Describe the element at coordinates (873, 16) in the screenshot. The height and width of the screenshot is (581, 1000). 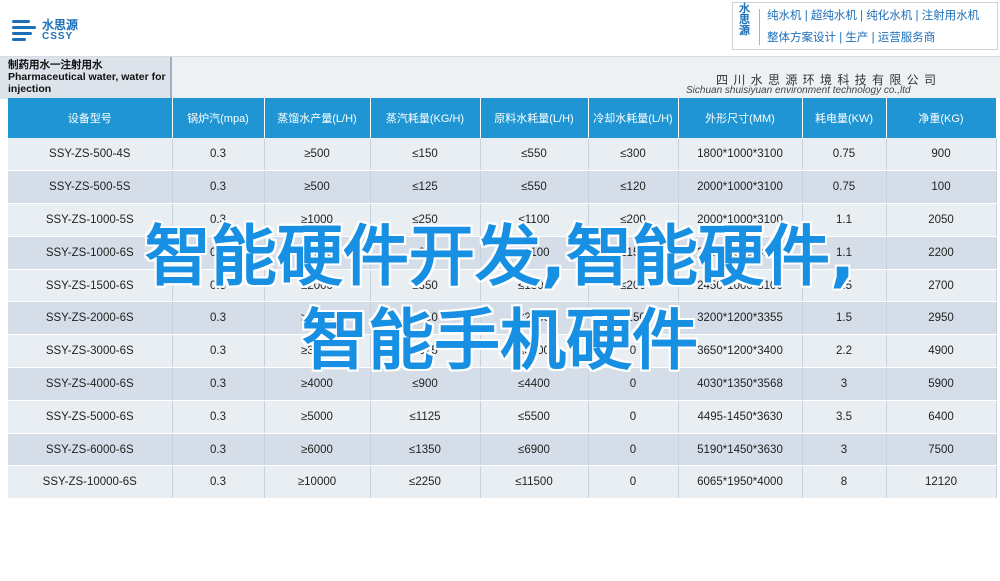
I see `brand-slogan-line-1: 纯水机 | 超纯水机 | 纯化水机 | 注射用水机` at that location.